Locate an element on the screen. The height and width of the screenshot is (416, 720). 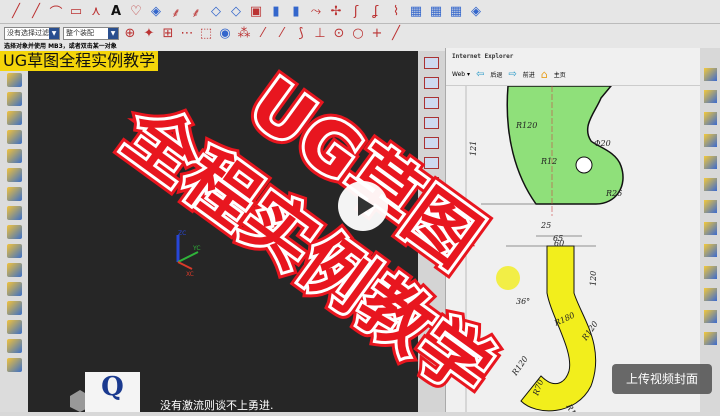
dim-label: 285 is located at coordinates (473, 339).